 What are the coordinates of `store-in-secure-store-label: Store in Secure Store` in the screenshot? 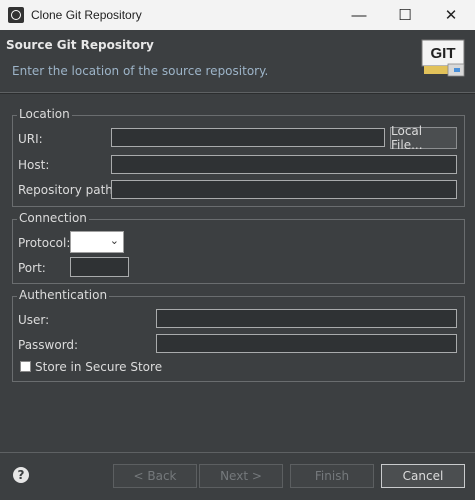 It's located at (98, 367).